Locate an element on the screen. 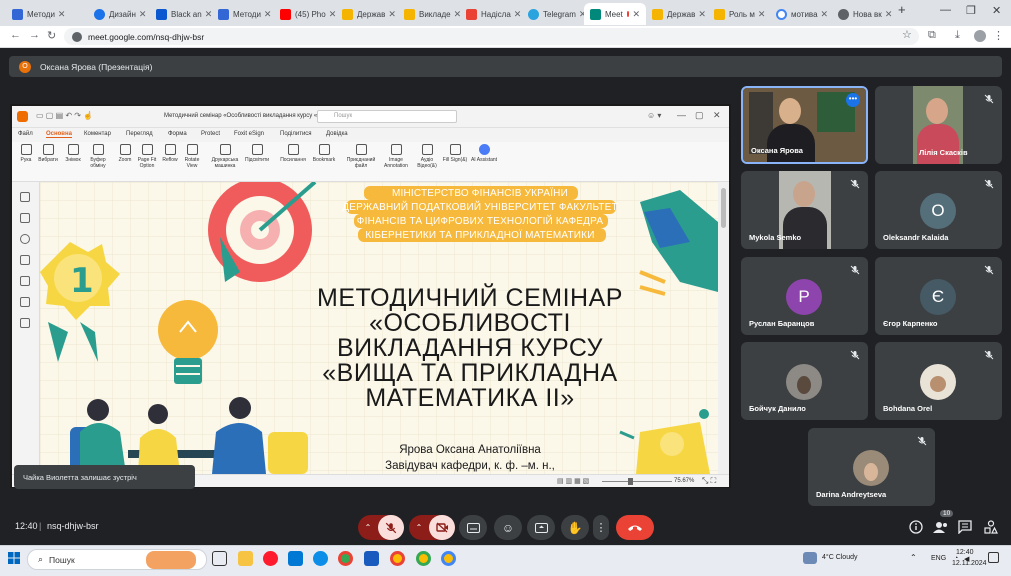 Image resolution: width=1011 pixels, height=576 pixels. menu-protect: Protect is located at coordinates (210, 134).